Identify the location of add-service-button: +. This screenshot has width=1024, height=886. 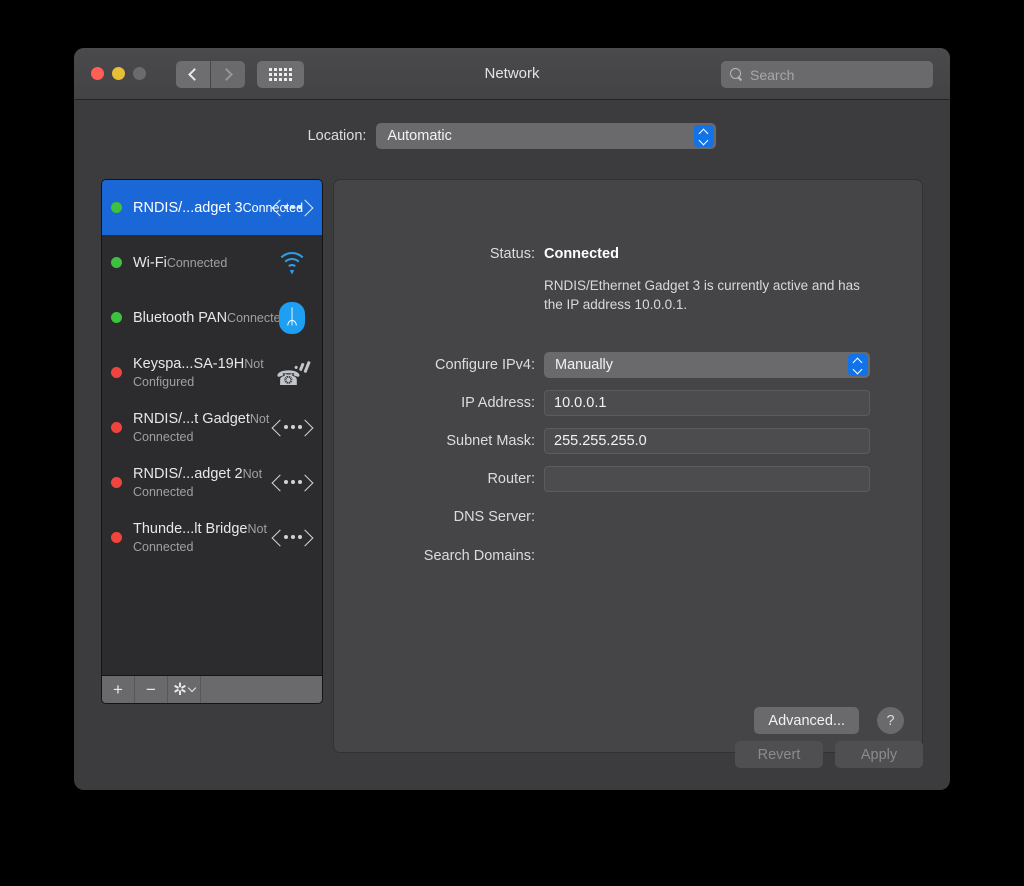
(118, 689).